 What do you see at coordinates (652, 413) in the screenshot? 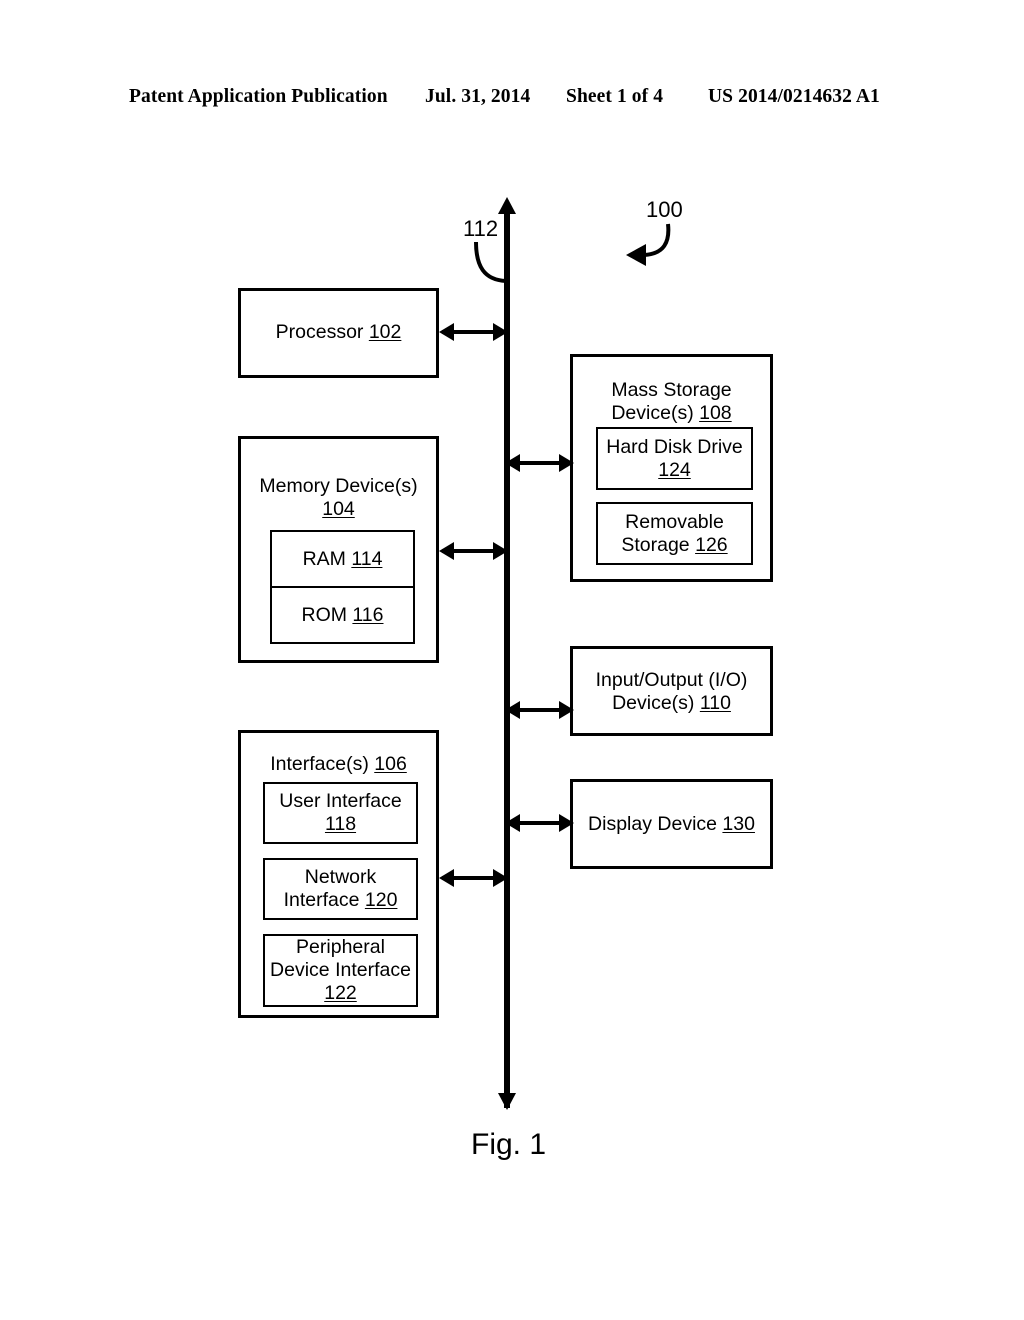
I see `mass-storage-label-line2: Device(s)` at bounding box center [652, 413].